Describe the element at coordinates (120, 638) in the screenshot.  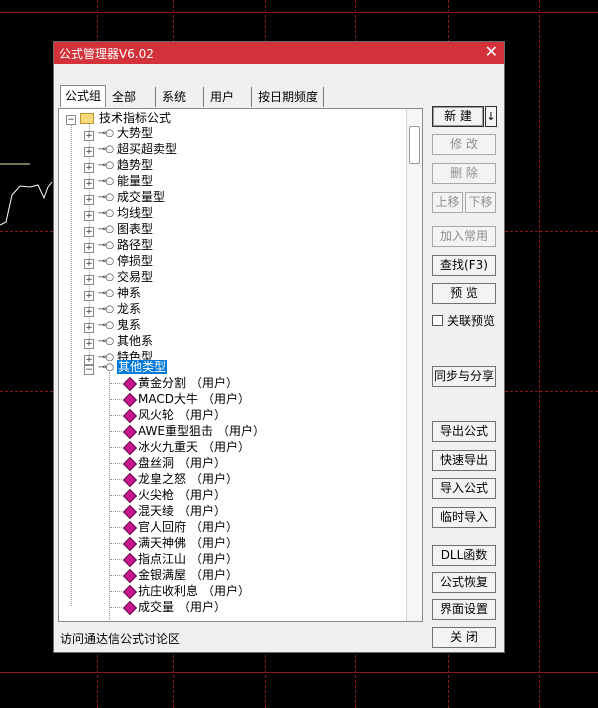
I see `forum-link: 访问通达信公式讨论区` at that location.